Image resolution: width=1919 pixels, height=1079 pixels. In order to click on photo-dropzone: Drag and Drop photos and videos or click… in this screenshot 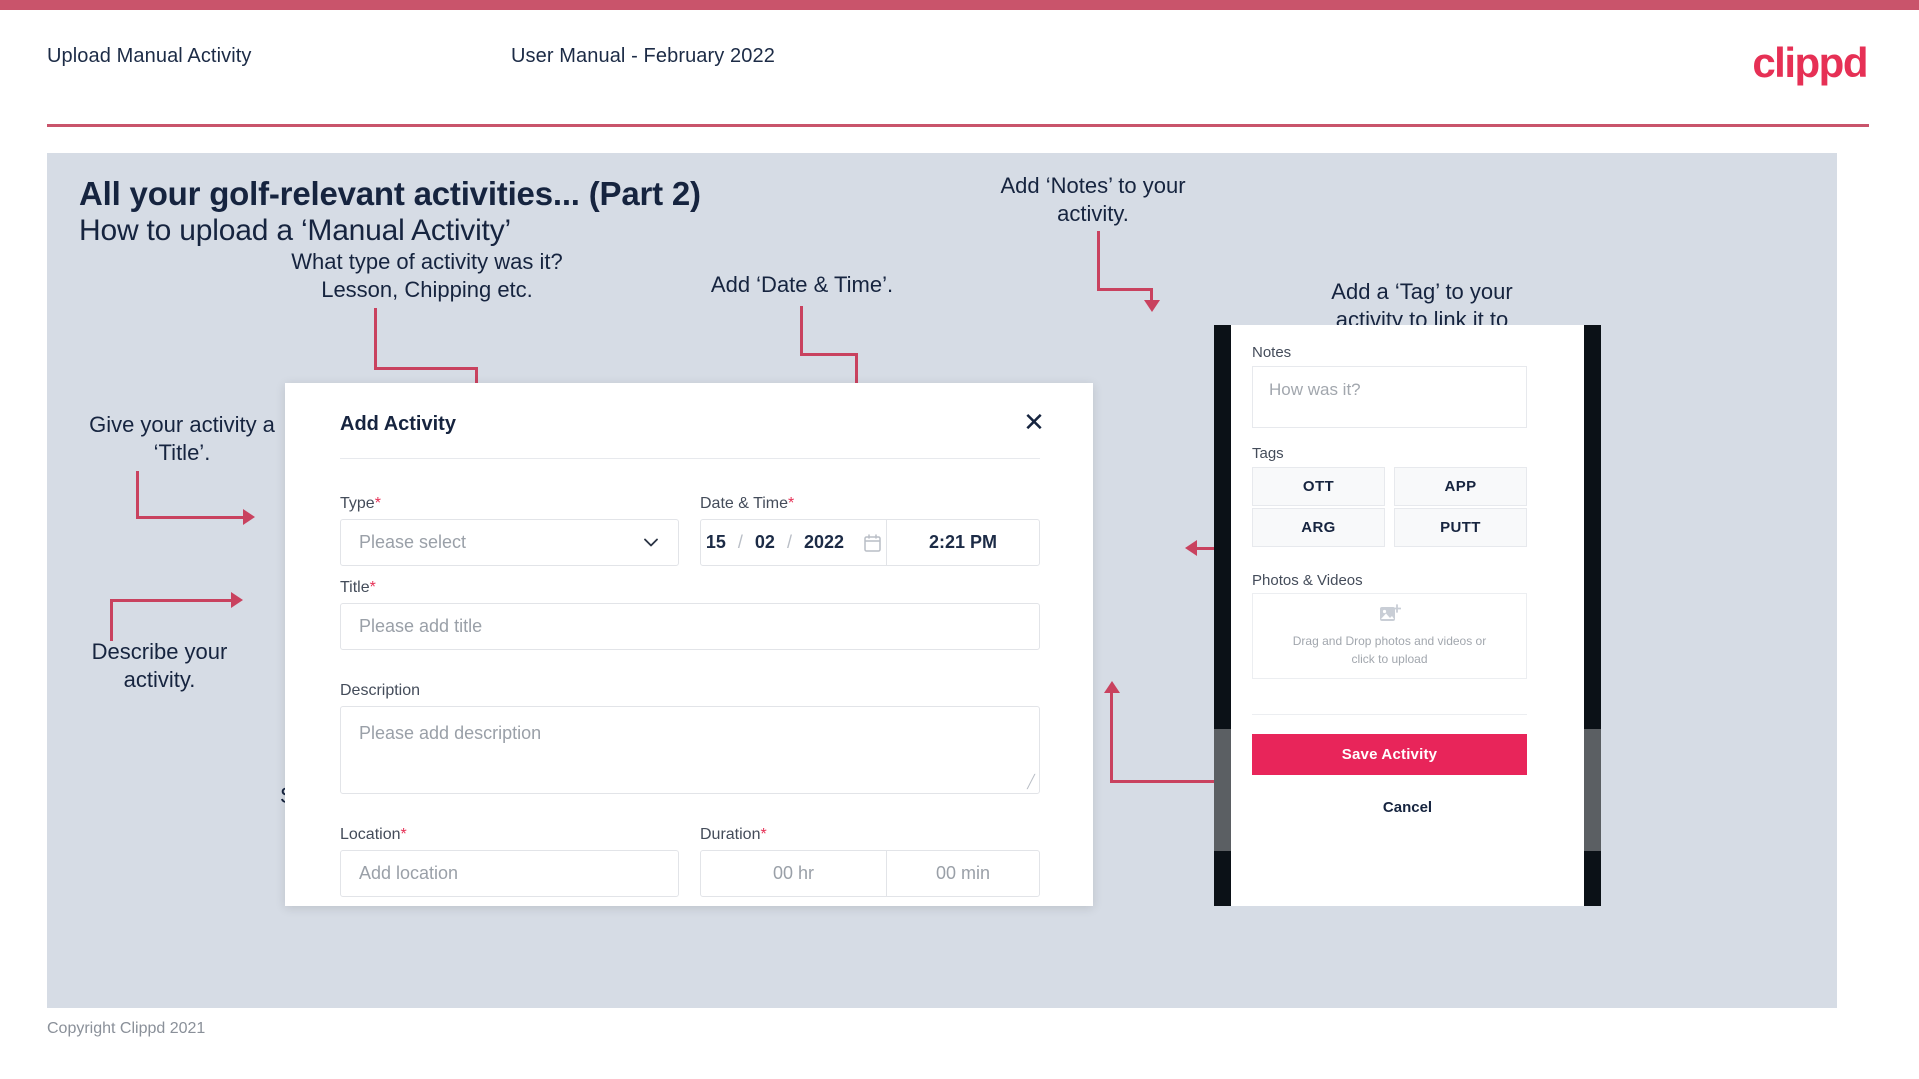, I will do `click(1389, 636)`.